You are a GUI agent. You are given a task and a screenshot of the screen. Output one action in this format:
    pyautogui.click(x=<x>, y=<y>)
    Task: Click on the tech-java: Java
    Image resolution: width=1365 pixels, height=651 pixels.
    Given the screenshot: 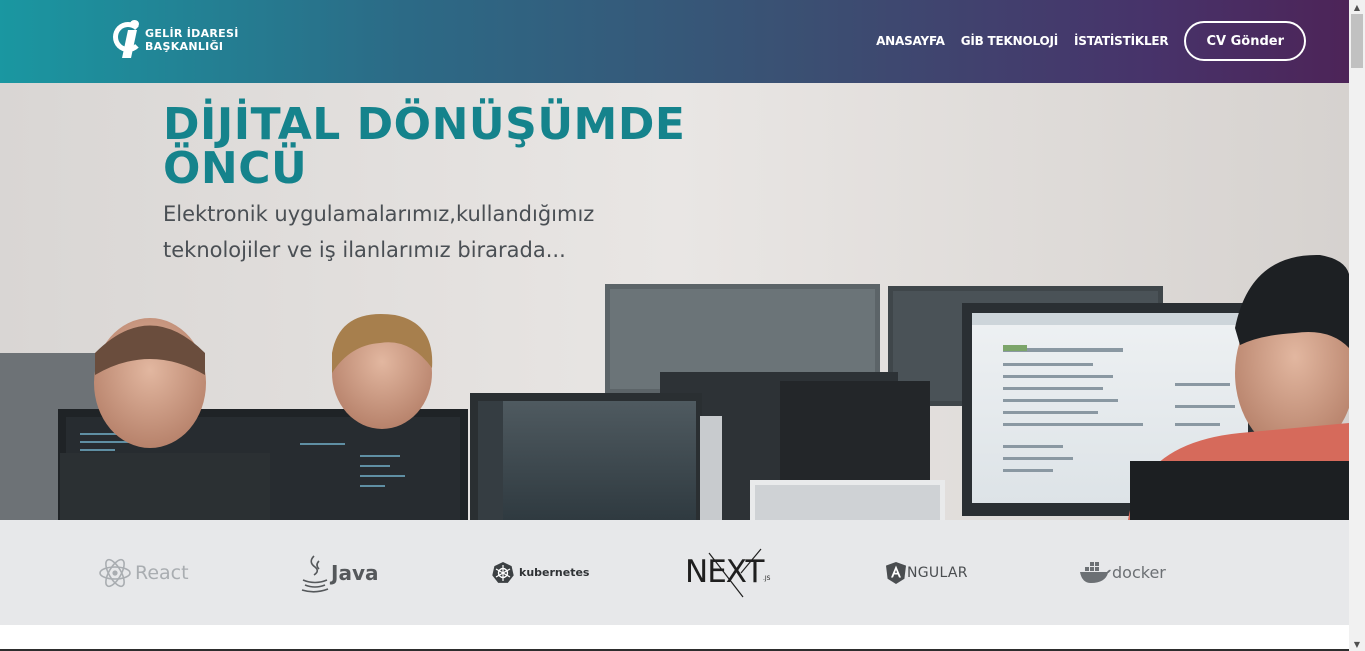 What is the action you would take?
    pyautogui.click(x=338, y=572)
    